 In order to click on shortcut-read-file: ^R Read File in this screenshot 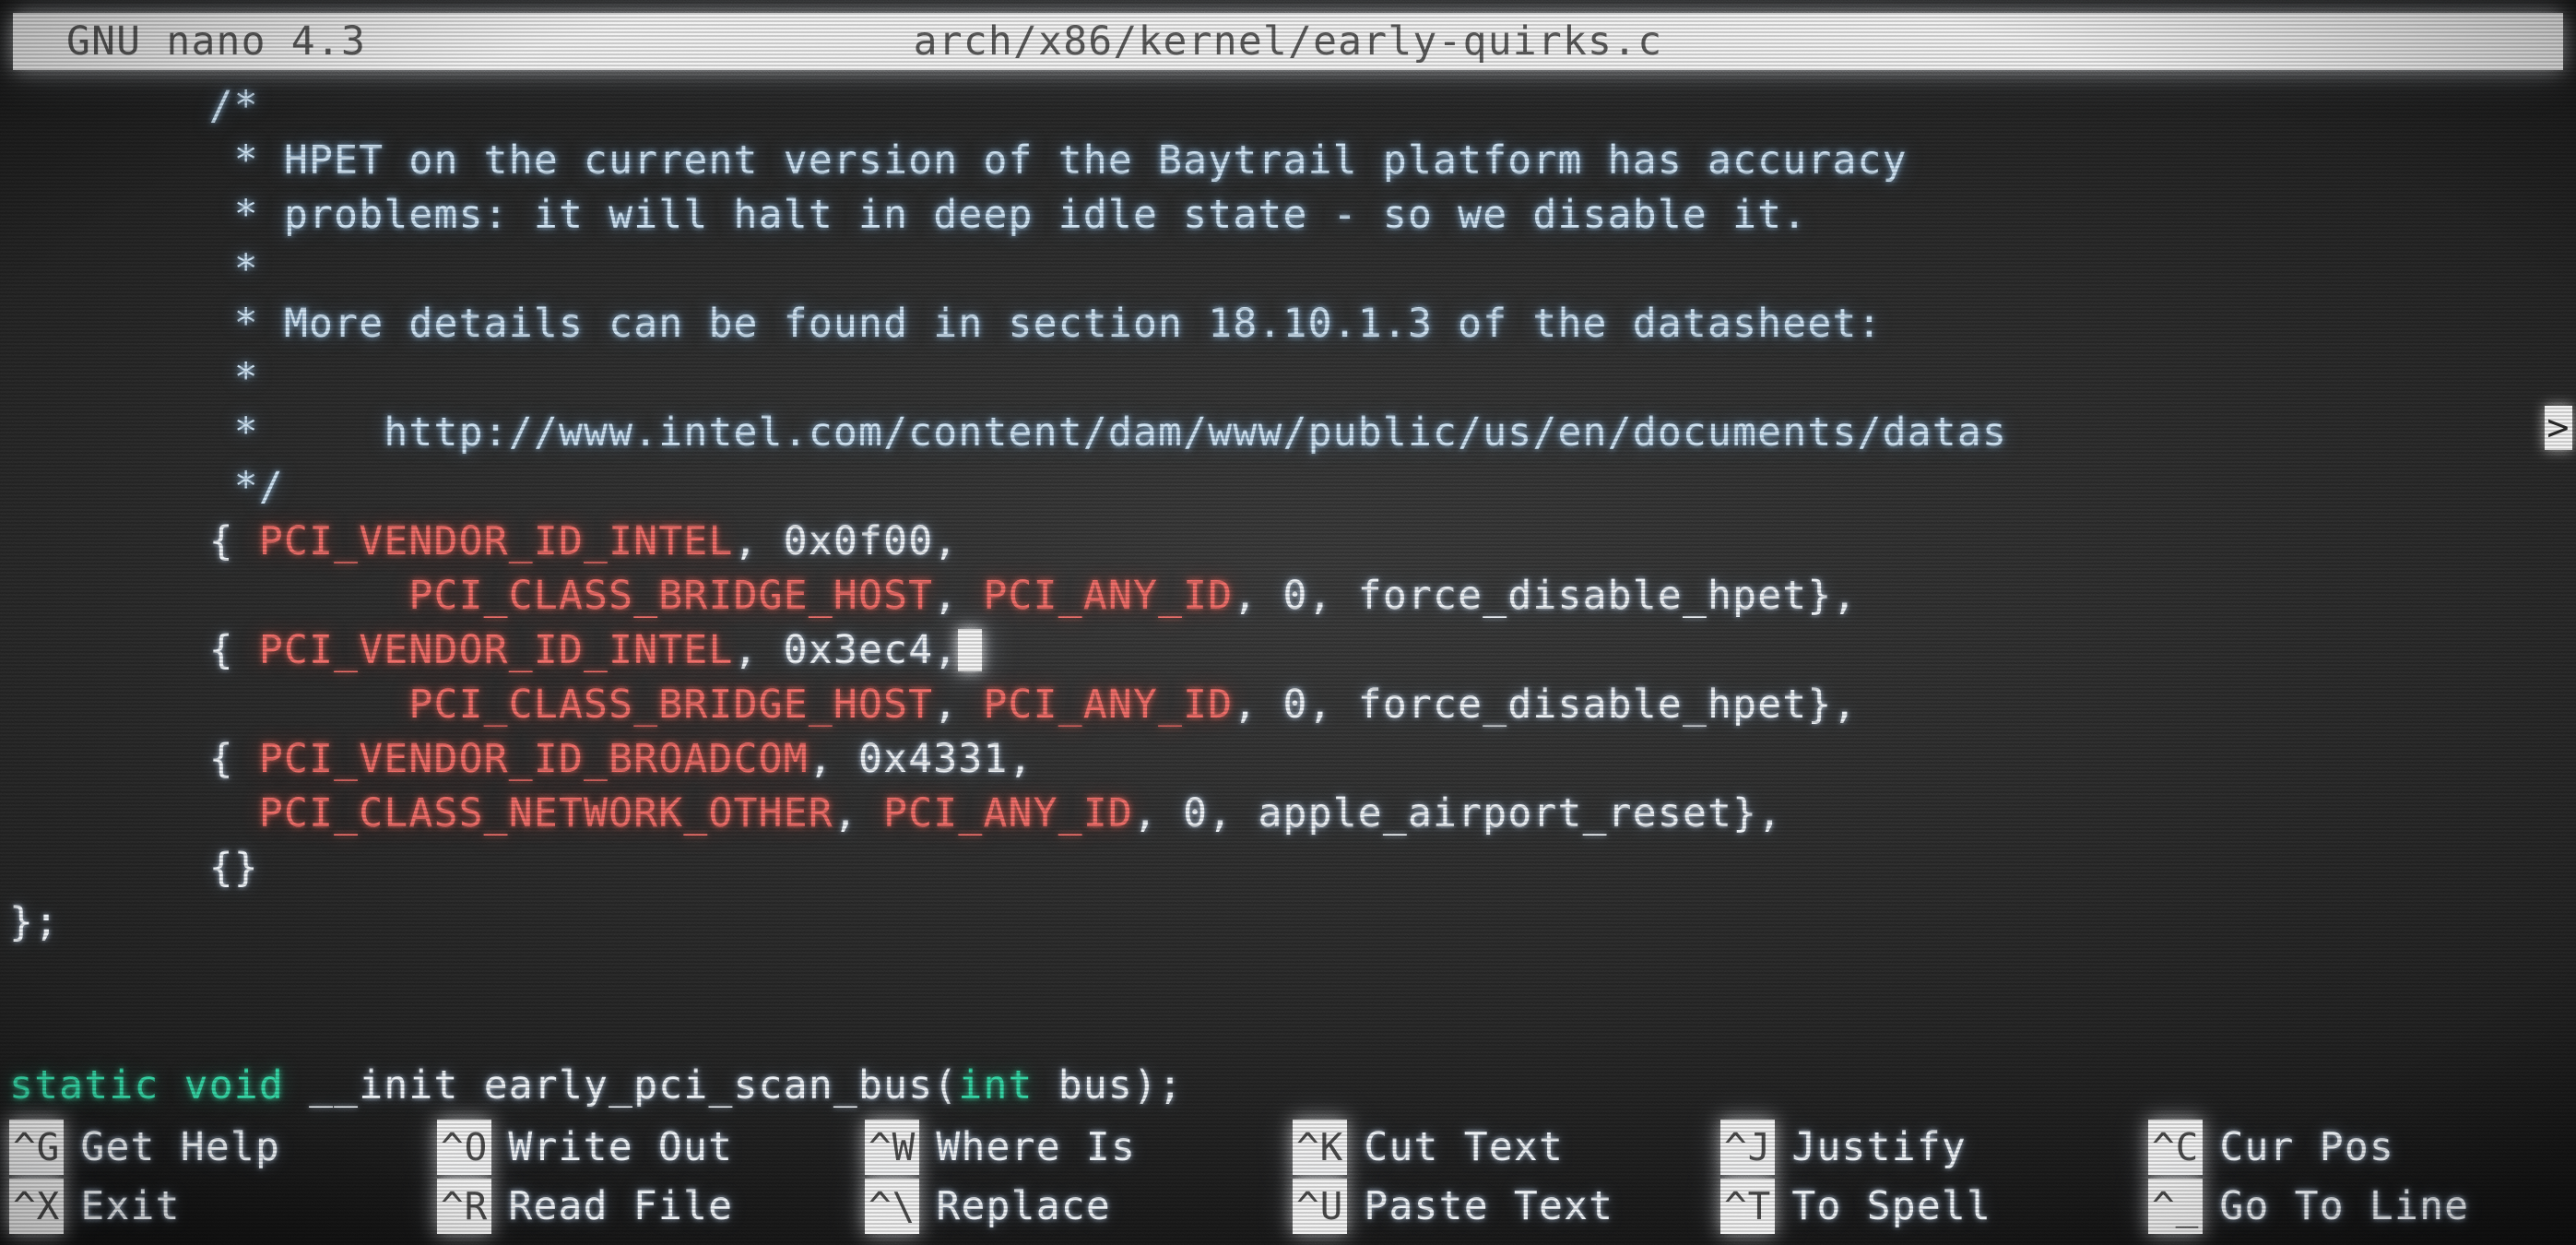, I will do `click(651, 1206)`.